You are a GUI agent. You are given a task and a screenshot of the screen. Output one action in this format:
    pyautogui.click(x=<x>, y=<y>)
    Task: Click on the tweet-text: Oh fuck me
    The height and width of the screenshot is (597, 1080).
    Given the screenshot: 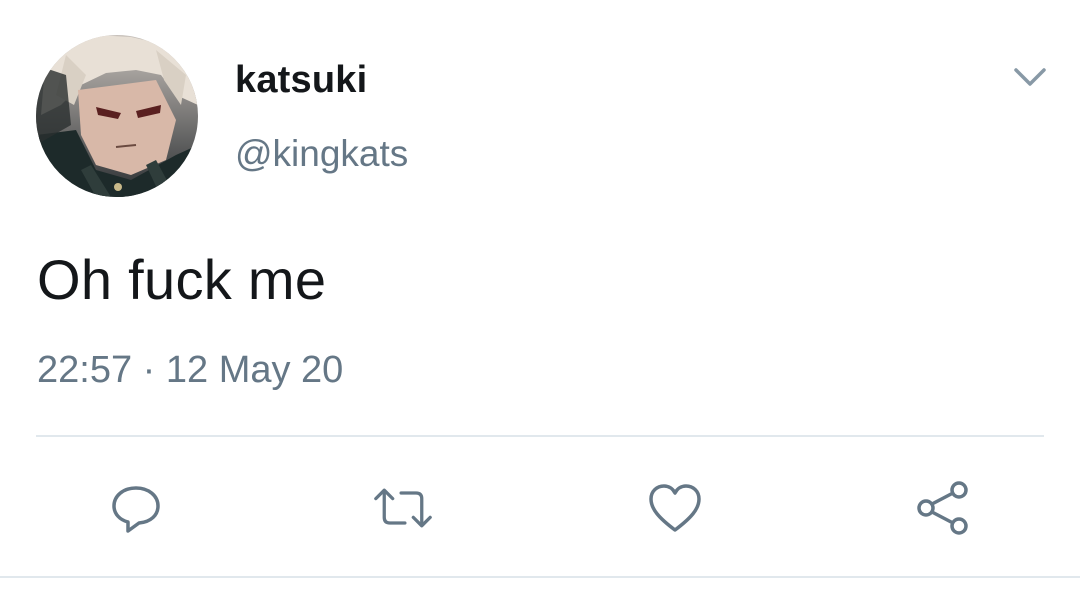 What is the action you would take?
    pyautogui.click(x=182, y=279)
    